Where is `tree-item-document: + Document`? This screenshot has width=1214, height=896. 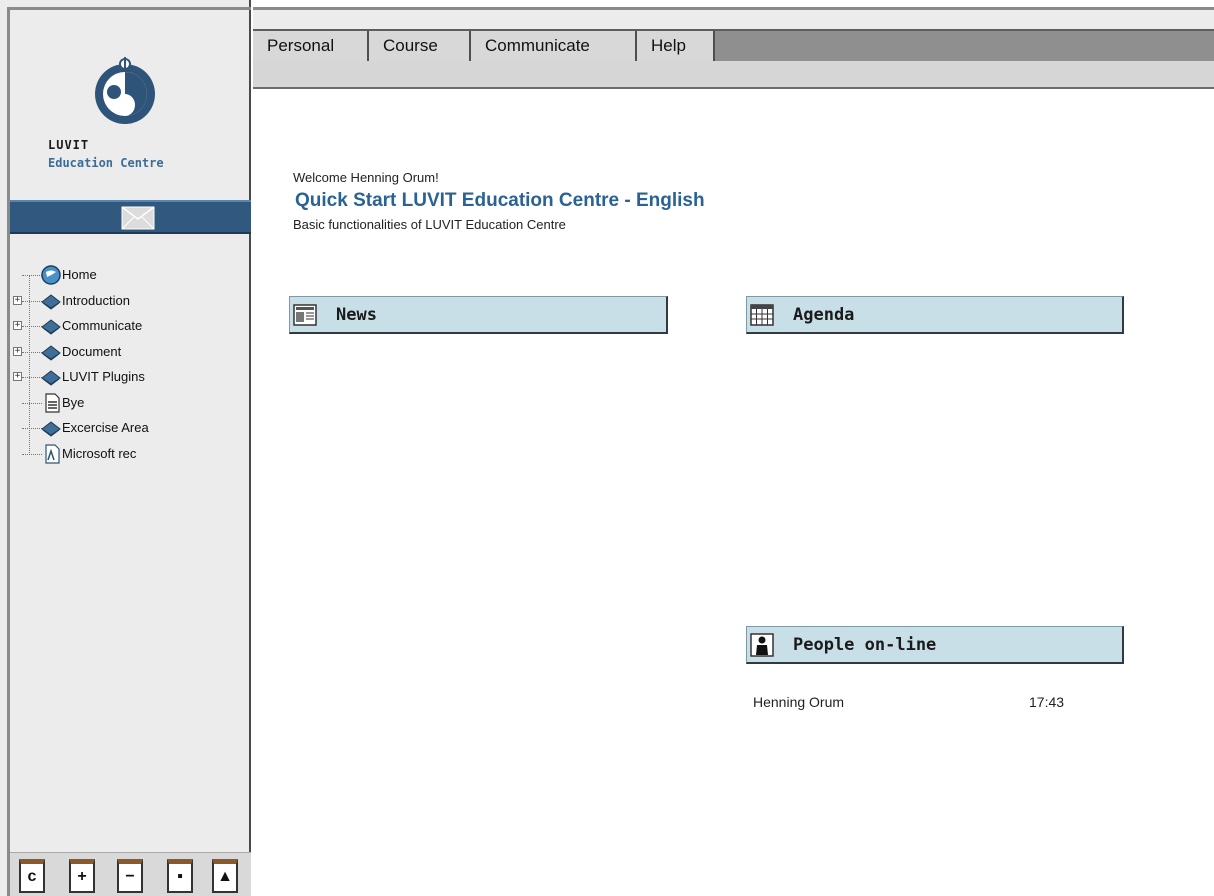
tree-item-document: + Document is located at coordinates (130, 352).